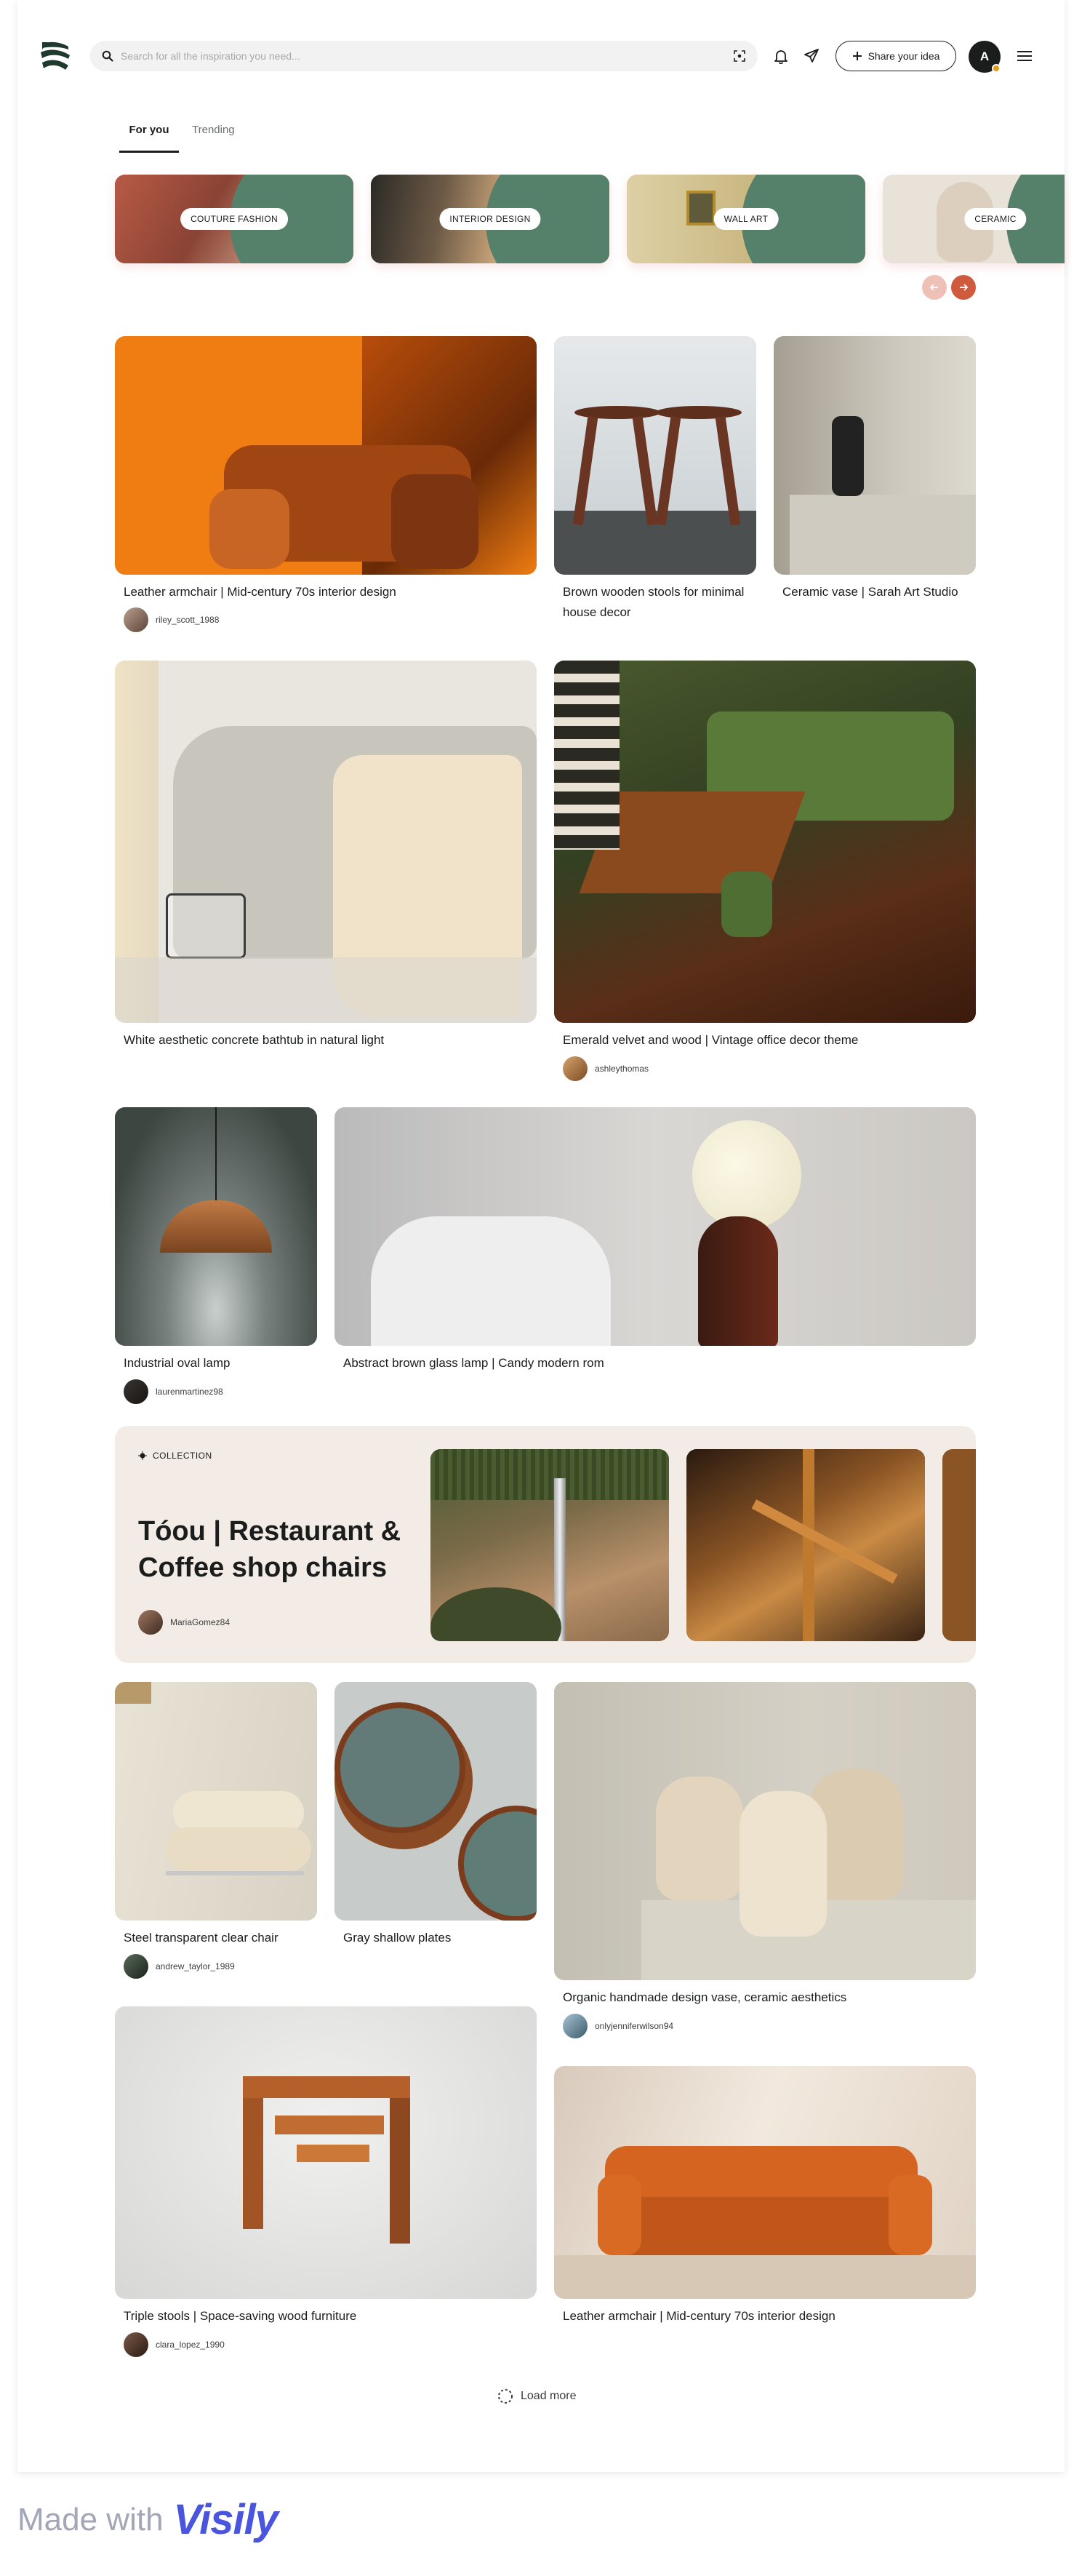 The width and height of the screenshot is (1082, 2576). I want to click on author-name: clara_lopez_1990, so click(190, 2345).